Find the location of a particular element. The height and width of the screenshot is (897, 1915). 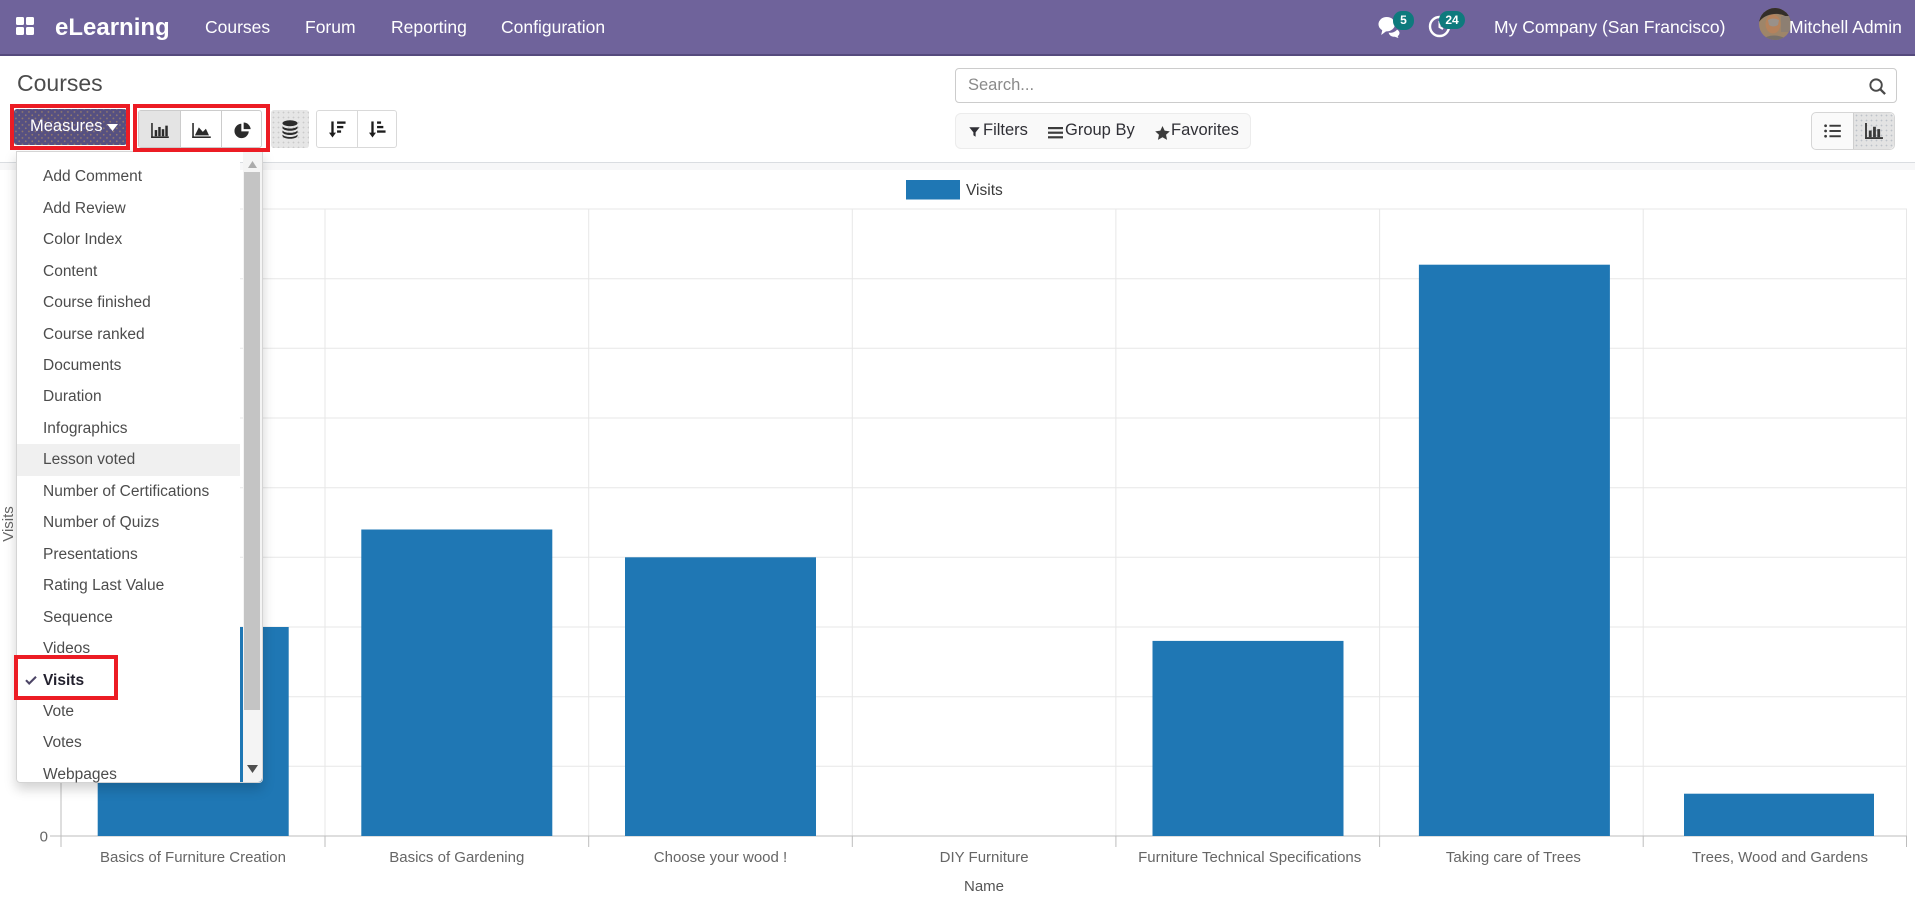

svg-text: Name is located at coordinates (984, 886).